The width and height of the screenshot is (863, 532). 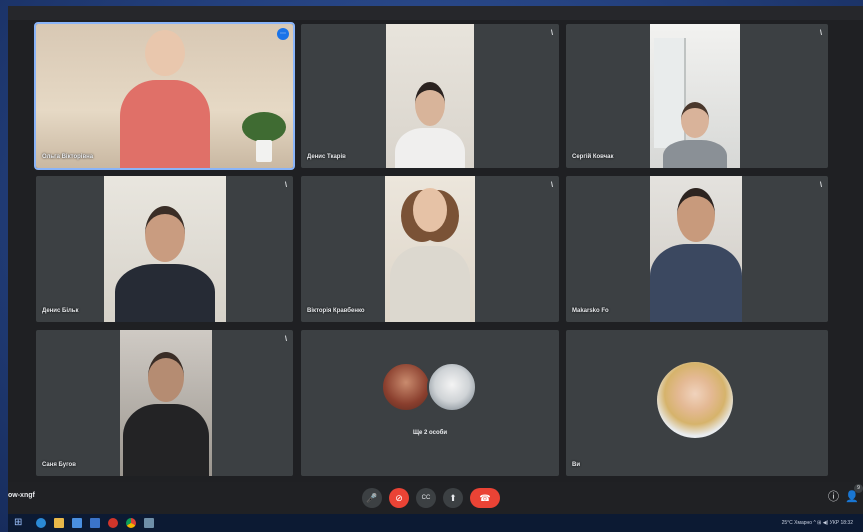 I want to click on others-group-label: Ще 2 особи, so click(x=430, y=433).